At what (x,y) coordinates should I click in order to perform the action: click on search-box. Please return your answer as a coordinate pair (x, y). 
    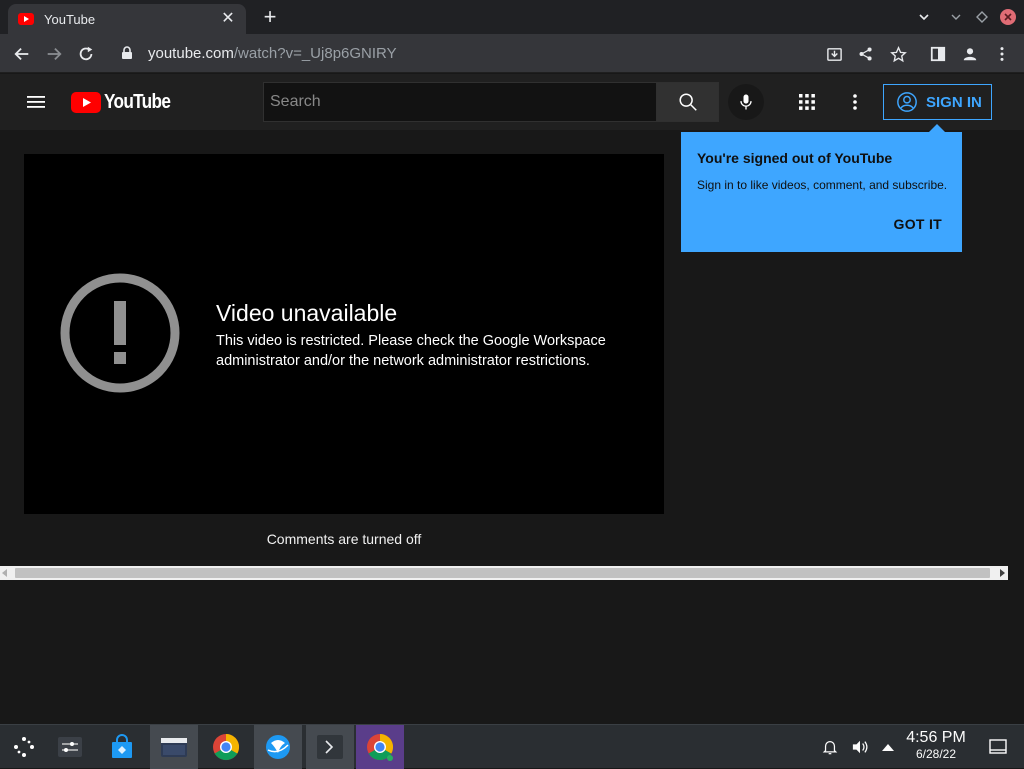
    Looking at the image, I should click on (459, 102).